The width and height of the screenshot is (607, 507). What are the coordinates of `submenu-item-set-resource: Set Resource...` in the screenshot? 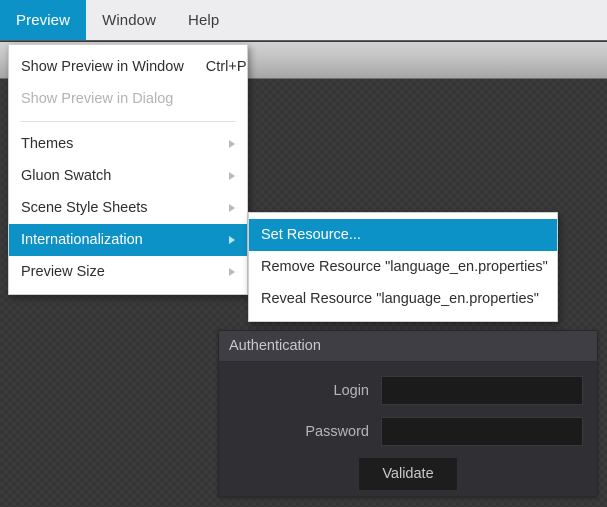 It's located at (403, 235).